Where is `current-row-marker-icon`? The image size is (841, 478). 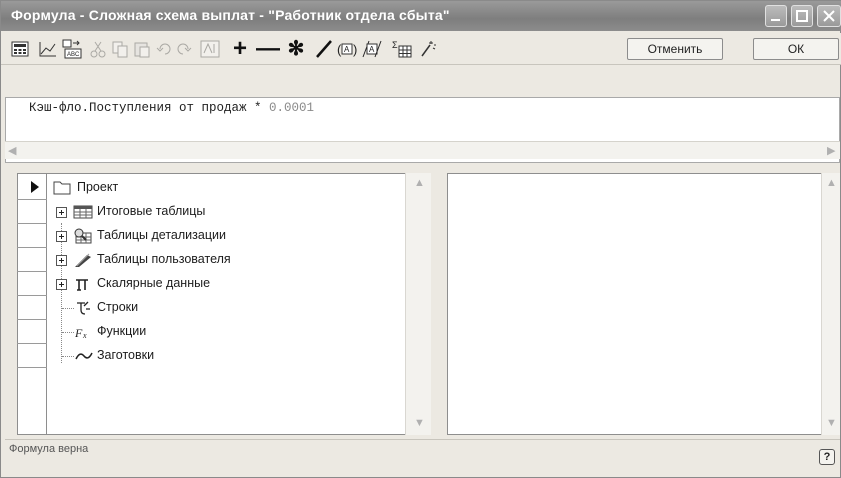 current-row-marker-icon is located at coordinates (35, 187).